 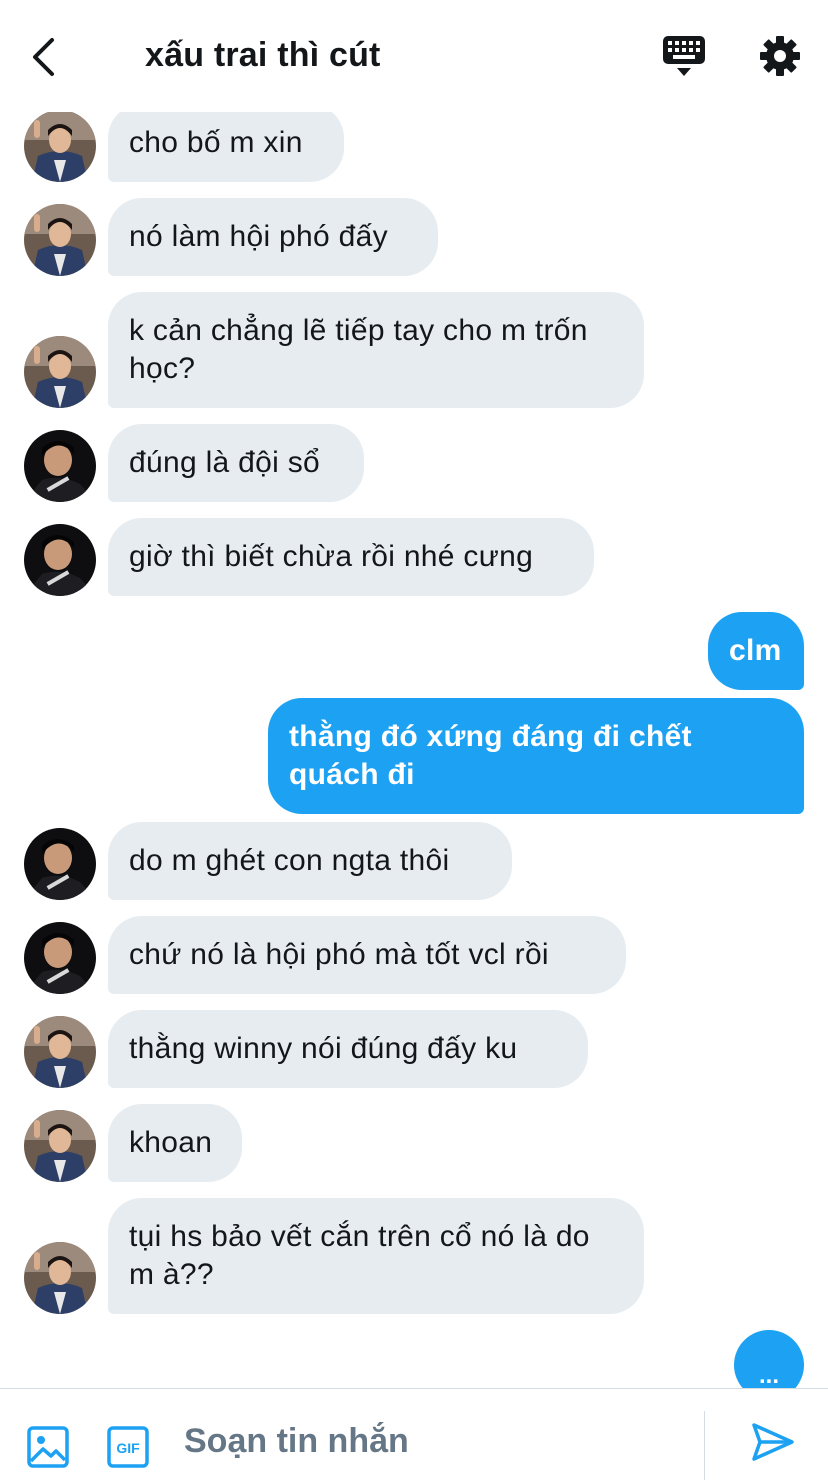 I want to click on message-bubble-incoming: nó làm hội phó đấy, so click(x=273, y=237).